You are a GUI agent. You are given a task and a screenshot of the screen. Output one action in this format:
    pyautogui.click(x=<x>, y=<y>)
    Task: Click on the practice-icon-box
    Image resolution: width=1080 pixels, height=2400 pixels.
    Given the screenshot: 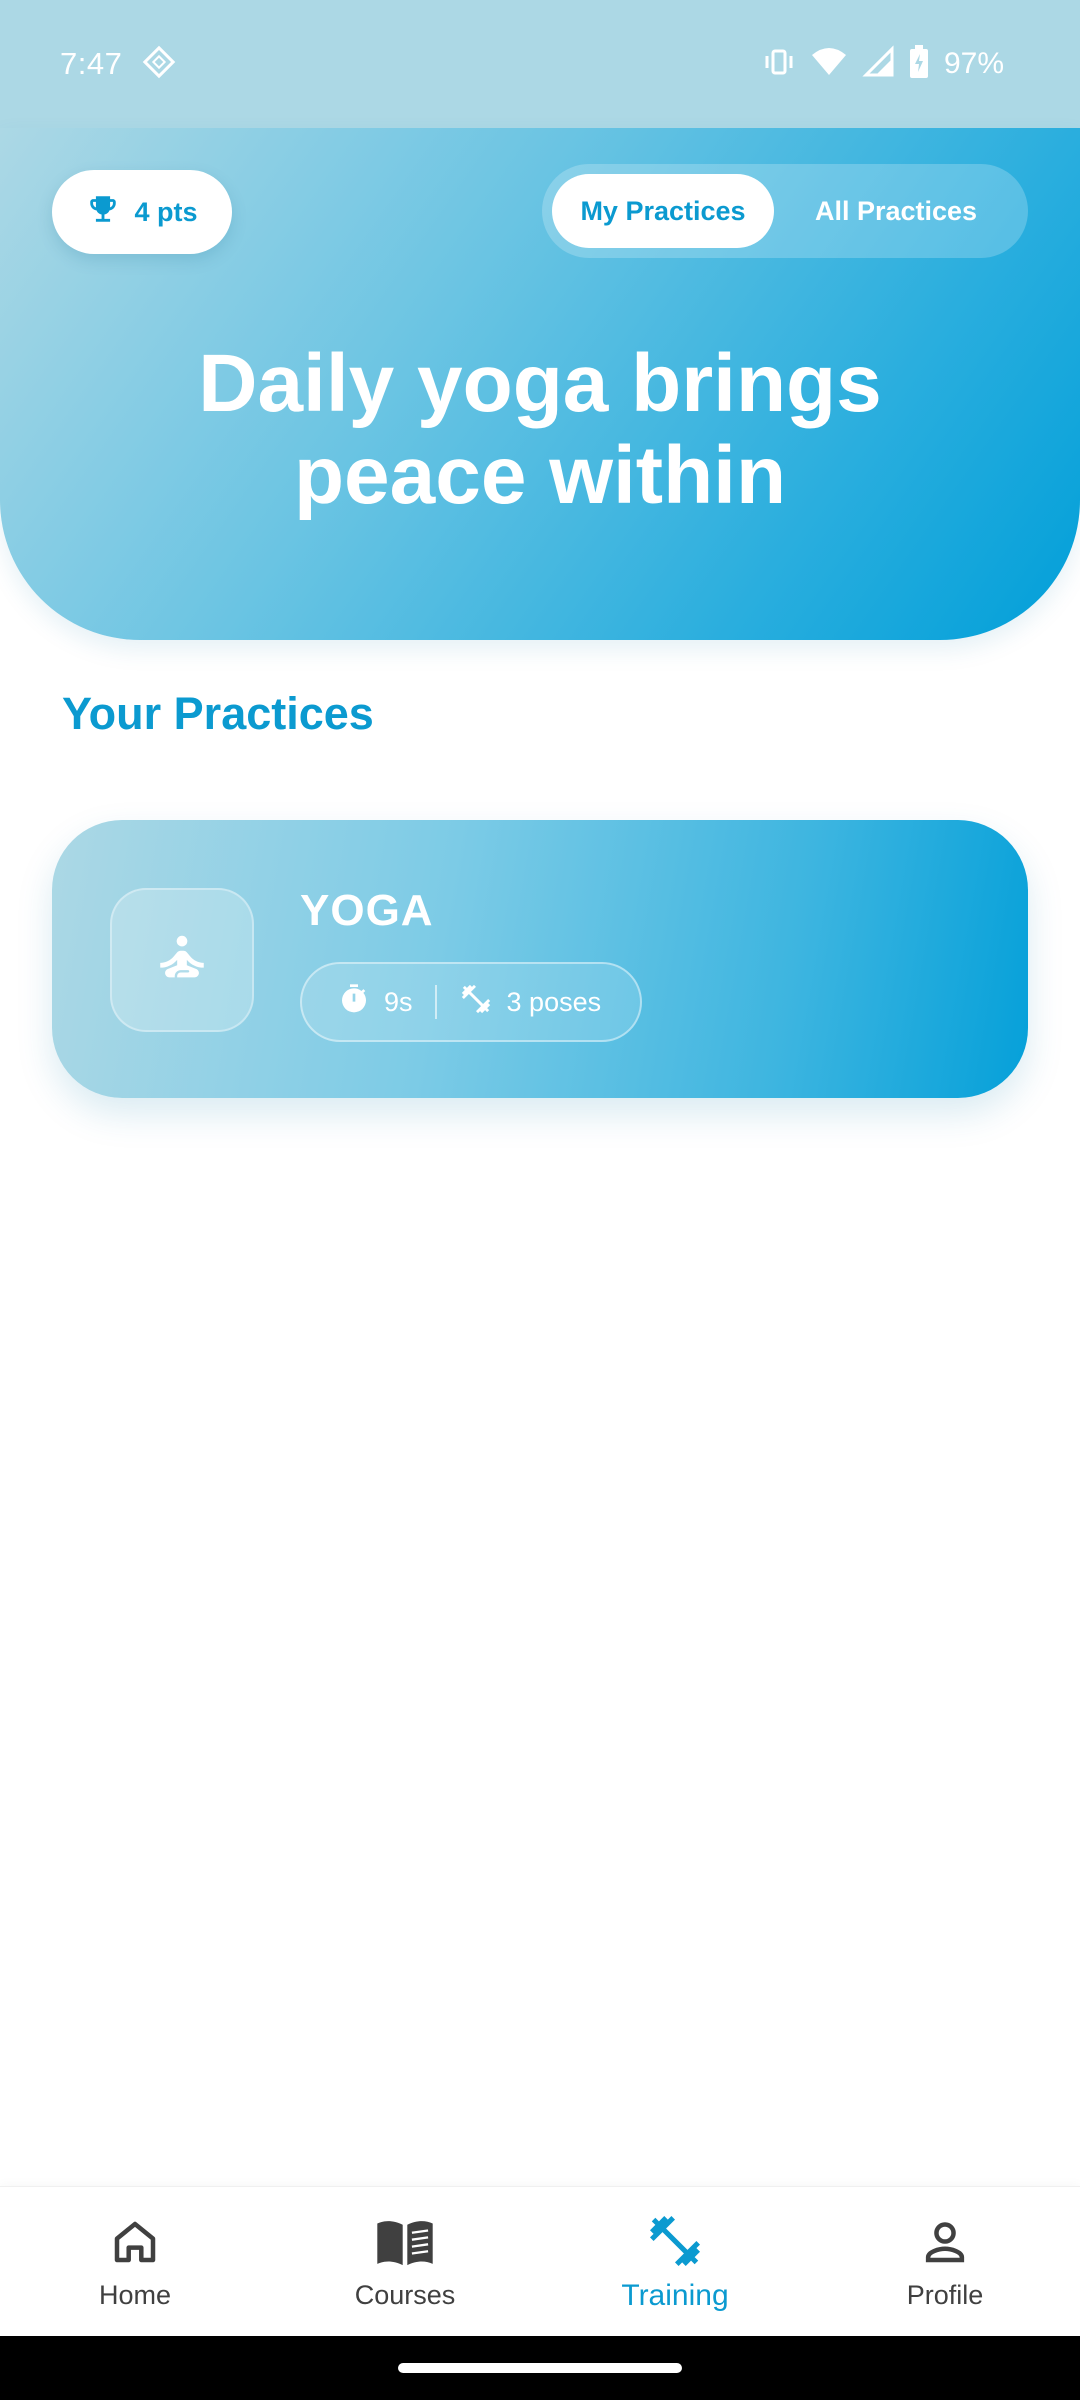 What is the action you would take?
    pyautogui.click(x=182, y=960)
    